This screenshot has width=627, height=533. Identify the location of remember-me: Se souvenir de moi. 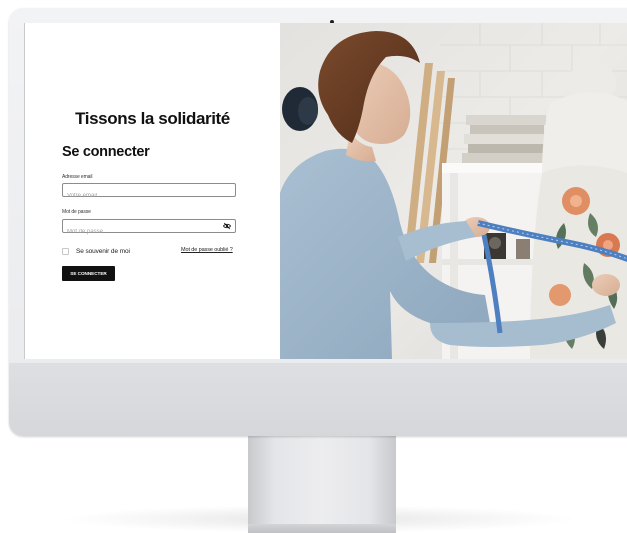
(96, 251).